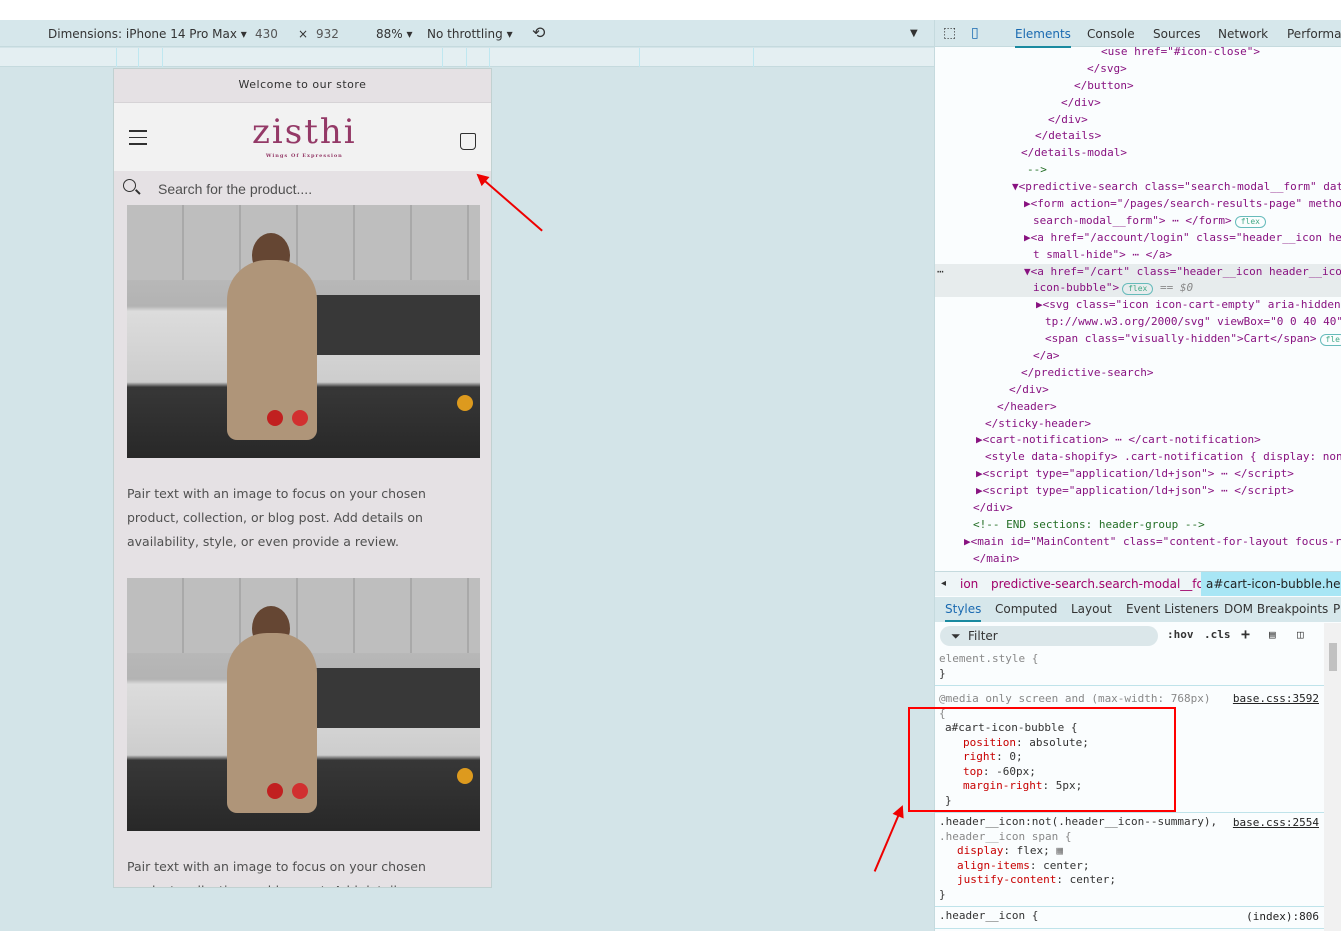  I want to click on rule-close: }, so click(942, 894).